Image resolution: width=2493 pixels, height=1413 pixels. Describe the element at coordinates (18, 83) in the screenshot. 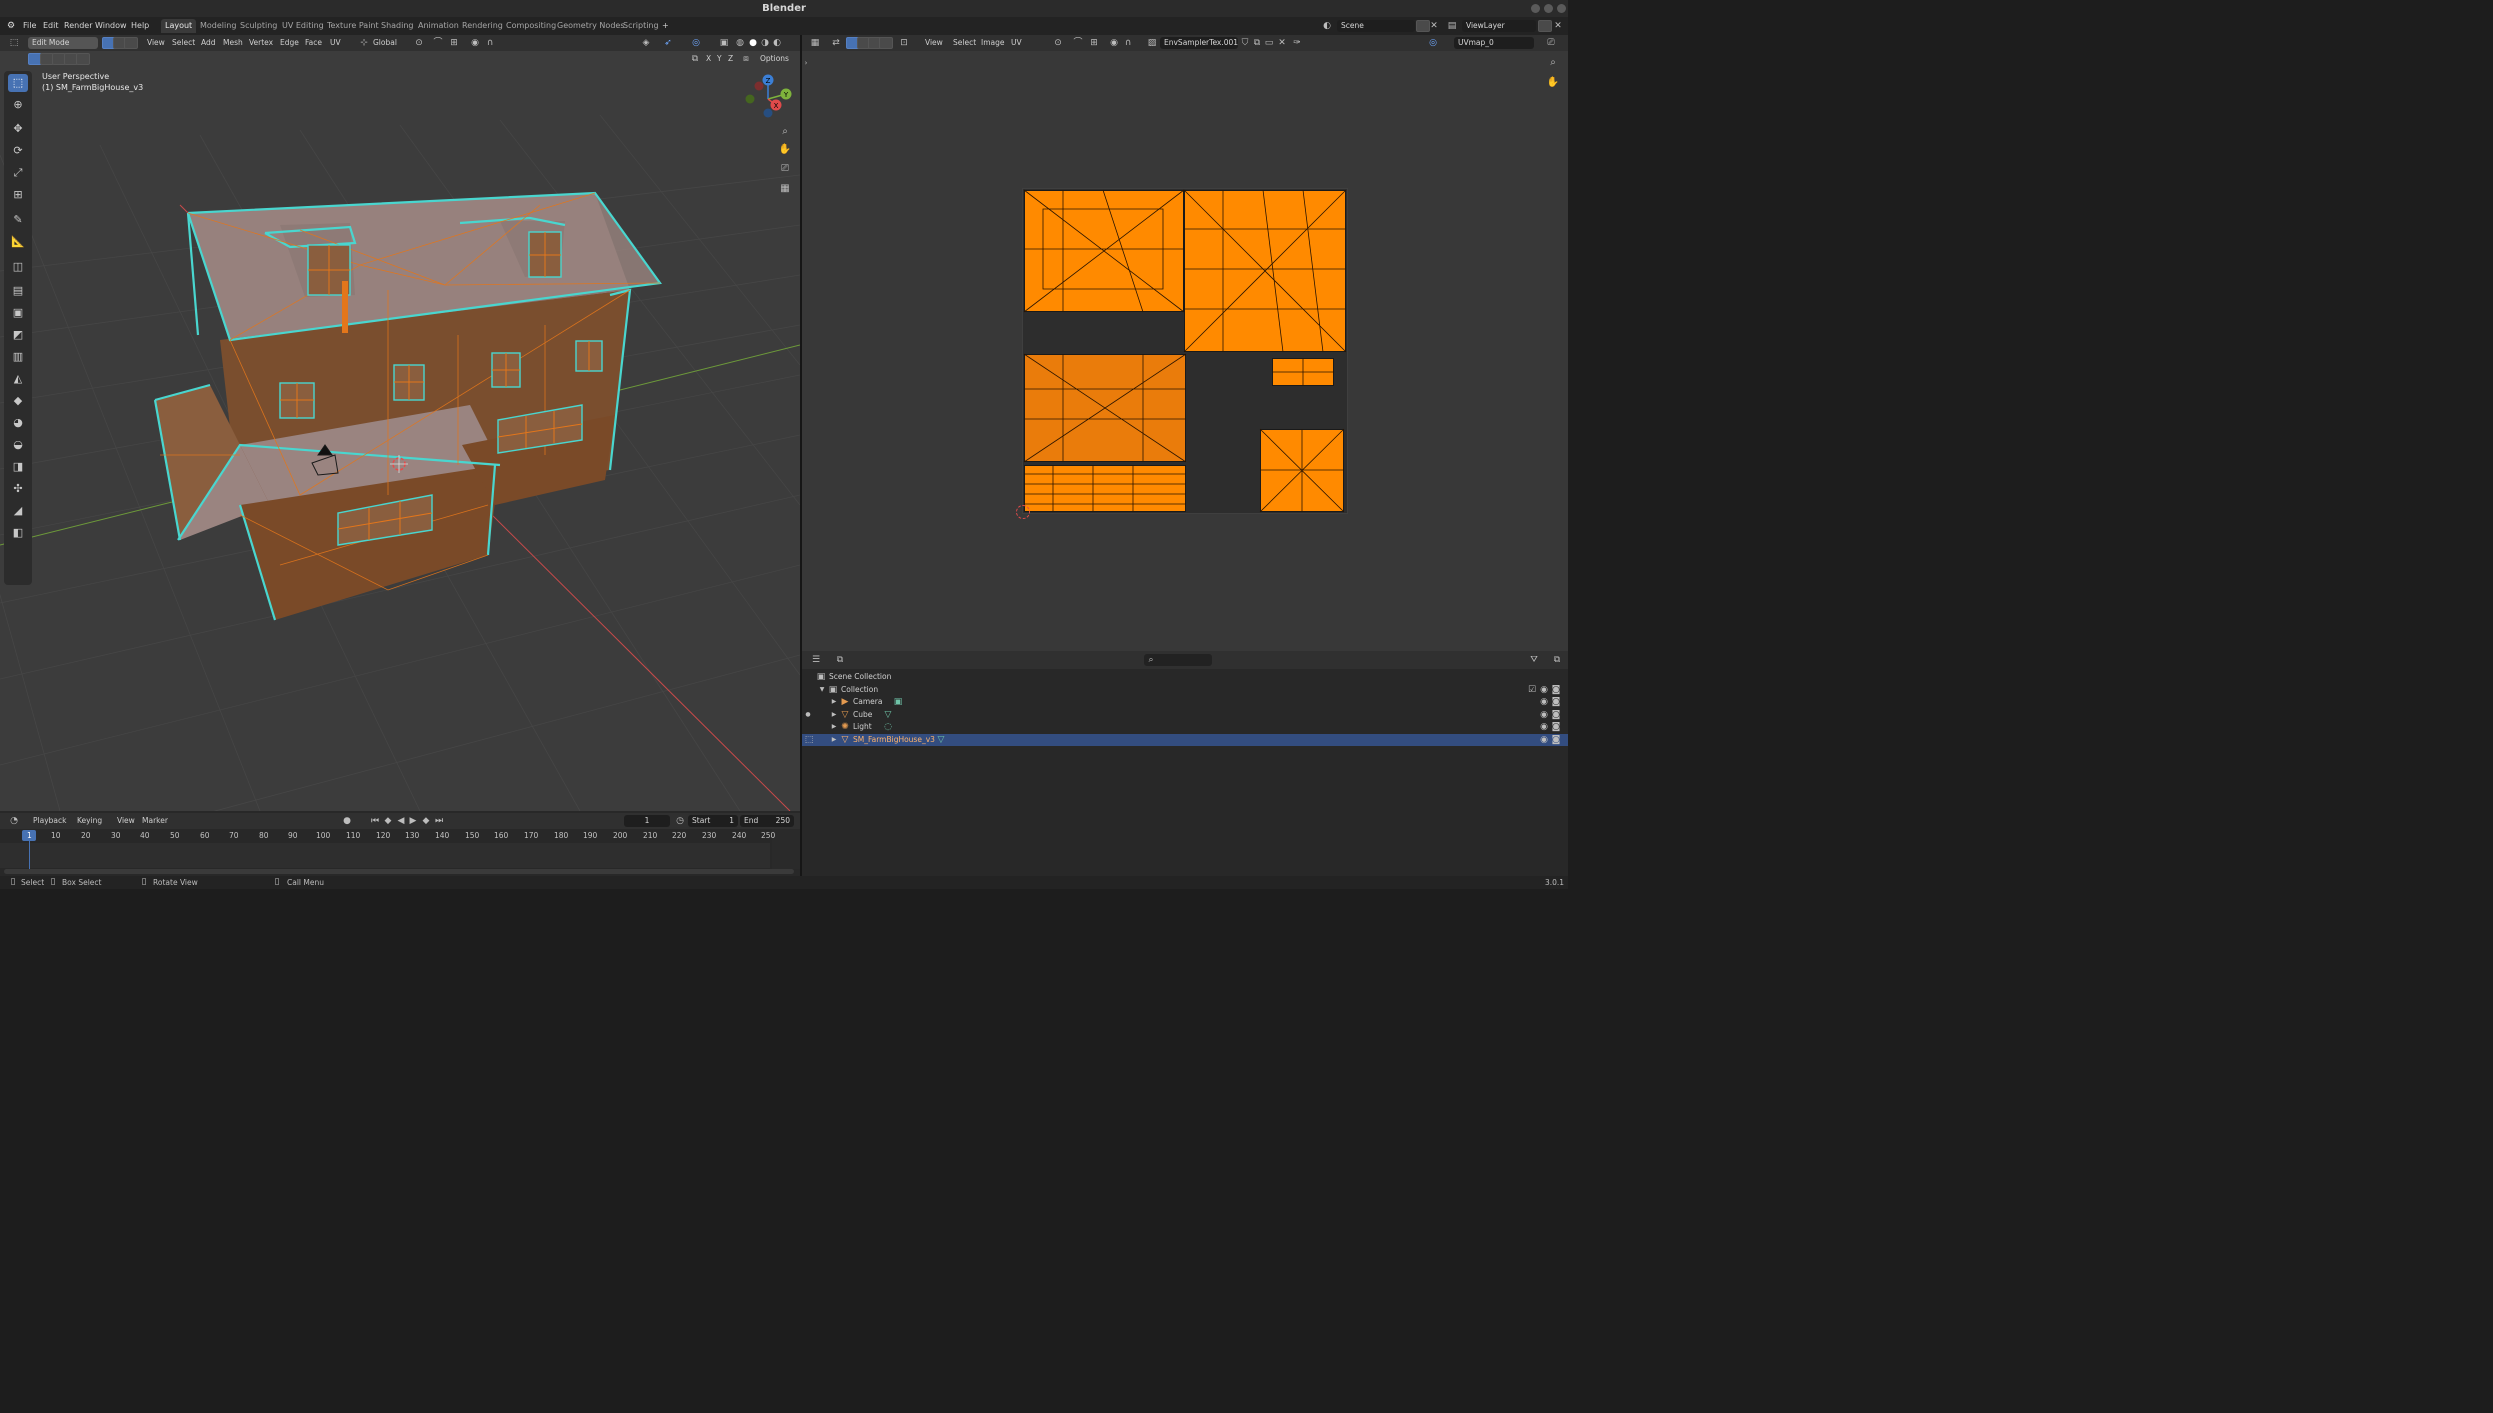

I see `select-box-tool-icon: ⬚` at that location.